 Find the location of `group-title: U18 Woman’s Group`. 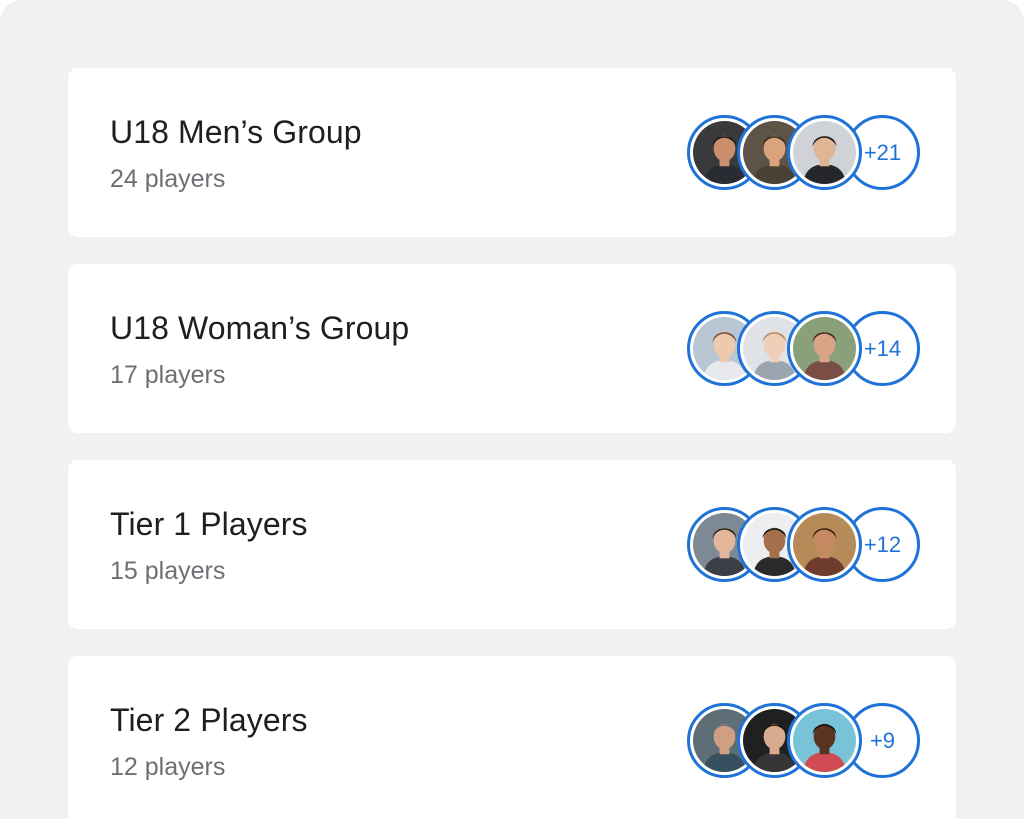

group-title: U18 Woman’s Group is located at coordinates (260, 328).